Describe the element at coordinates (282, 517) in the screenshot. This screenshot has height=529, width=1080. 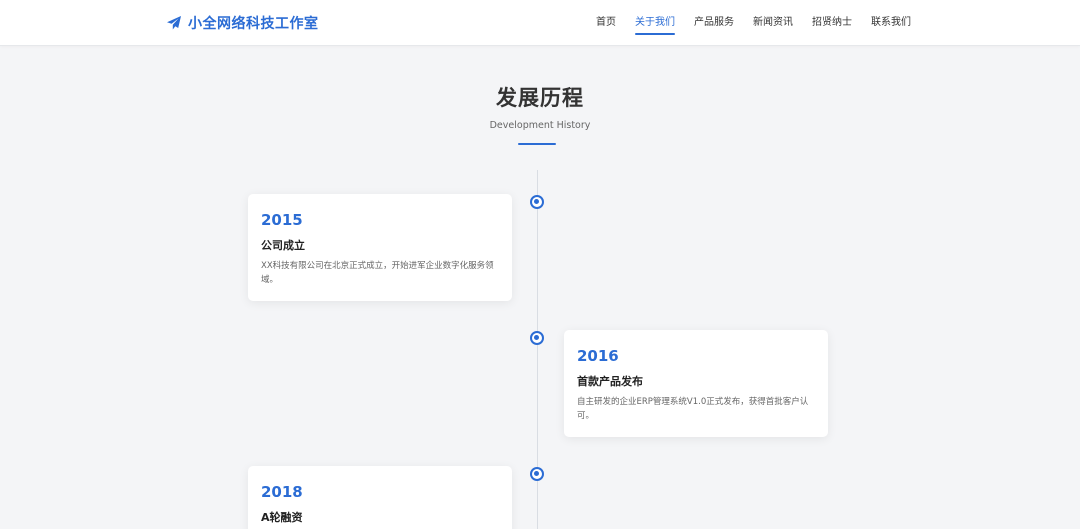
I see `timeline-title: A轮融资` at that location.